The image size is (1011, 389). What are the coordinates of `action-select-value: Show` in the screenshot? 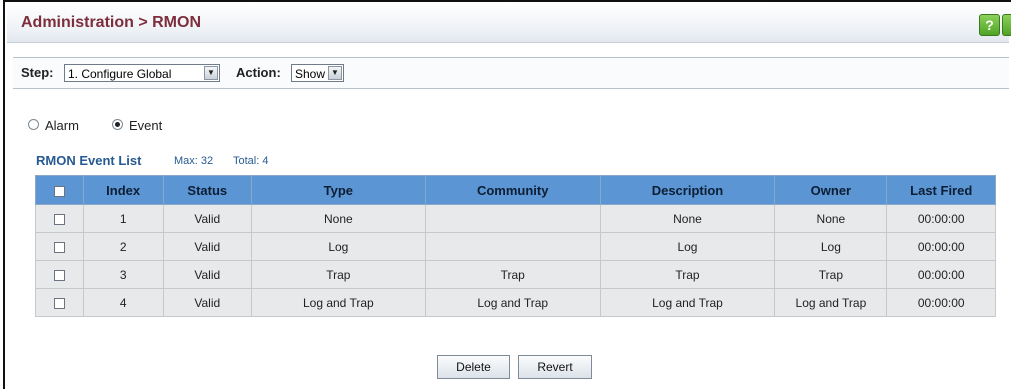 It's located at (310, 74).